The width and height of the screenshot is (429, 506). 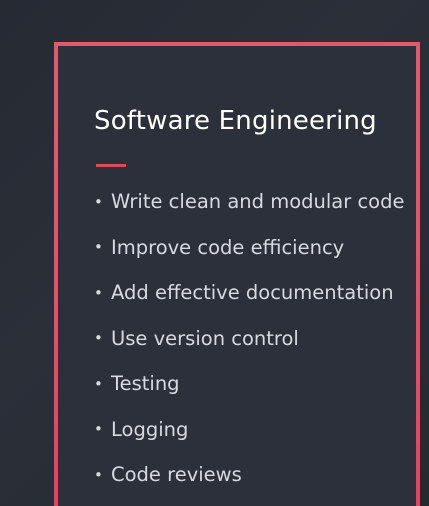 I want to click on list-item-label: Add effective documentation, so click(x=252, y=293).